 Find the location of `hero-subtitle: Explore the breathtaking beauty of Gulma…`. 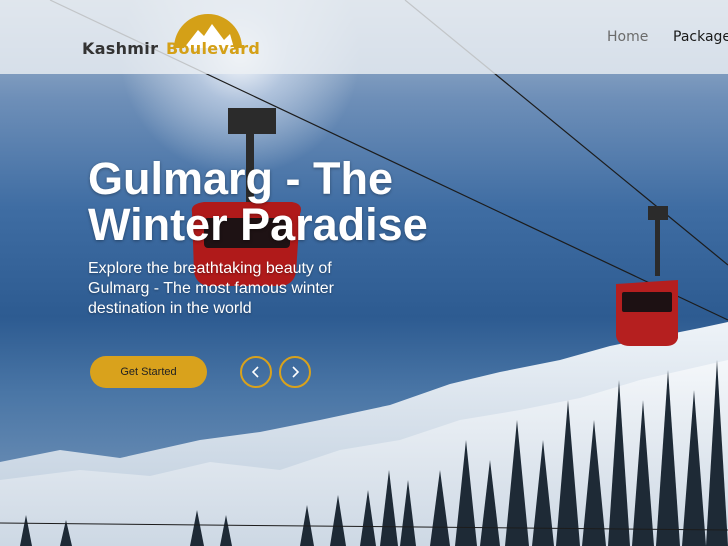

hero-subtitle: Explore the breathtaking beauty of Gulma… is located at coordinates (211, 288).